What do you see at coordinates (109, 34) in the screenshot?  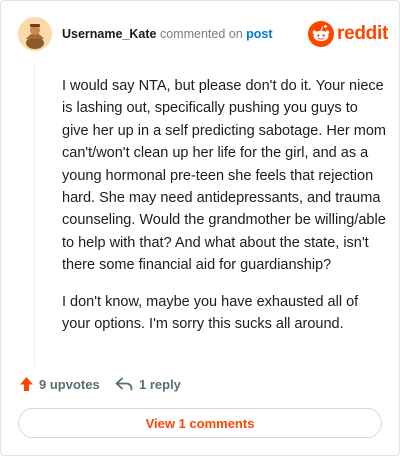 I see `username-link: Username_Kate` at bounding box center [109, 34].